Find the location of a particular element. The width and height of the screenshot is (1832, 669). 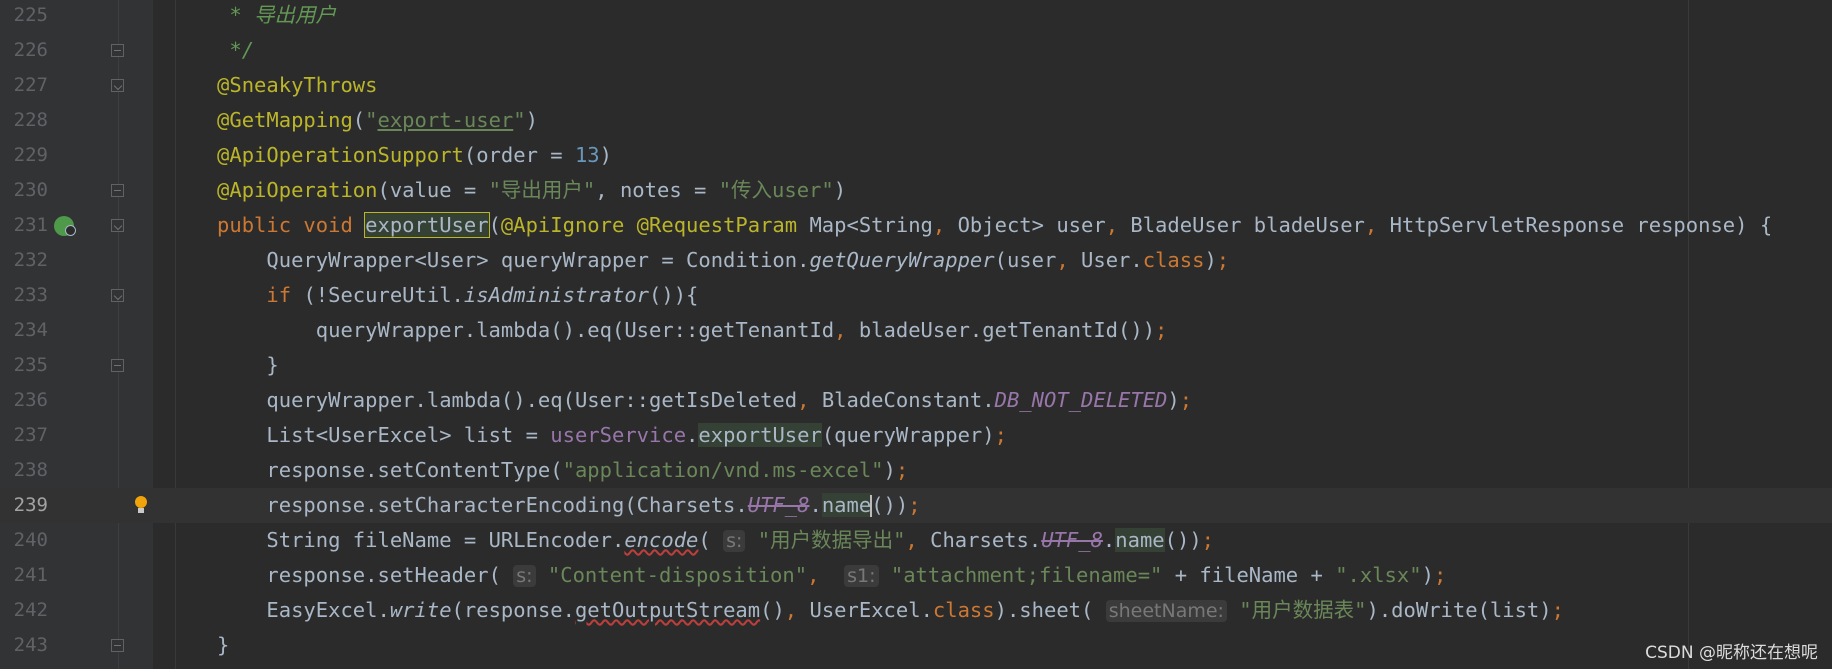

line-number: 241 is located at coordinates (24, 575).